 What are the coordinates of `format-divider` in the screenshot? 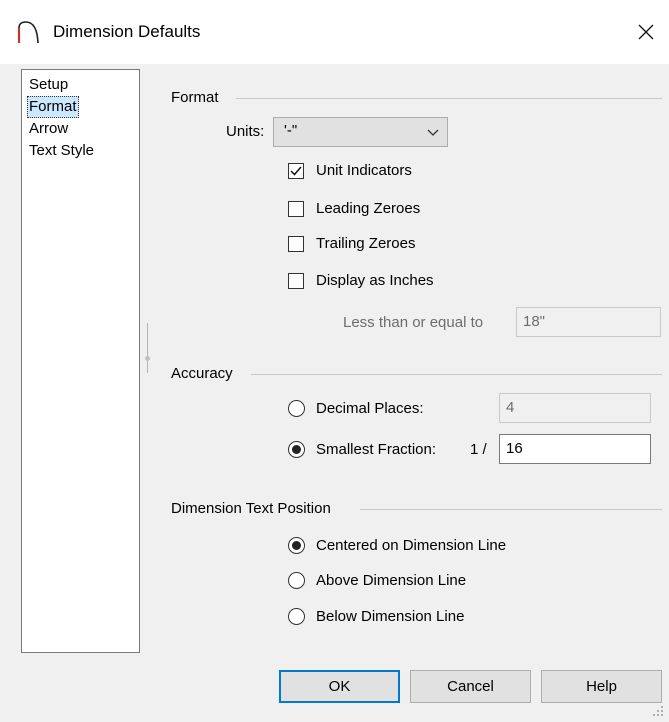 It's located at (449, 98).